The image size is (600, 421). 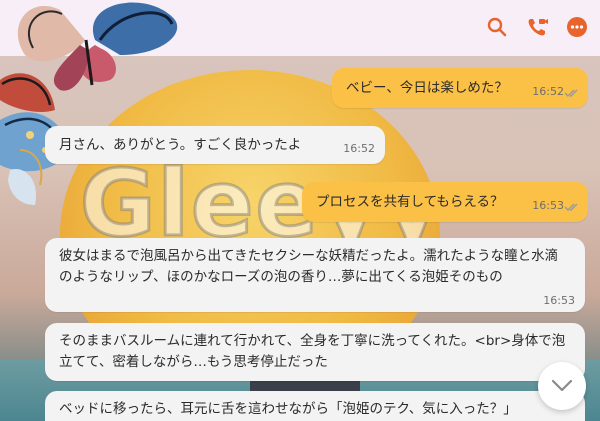 I want to click on scroll-to-bottom-button, so click(x=562, y=386).